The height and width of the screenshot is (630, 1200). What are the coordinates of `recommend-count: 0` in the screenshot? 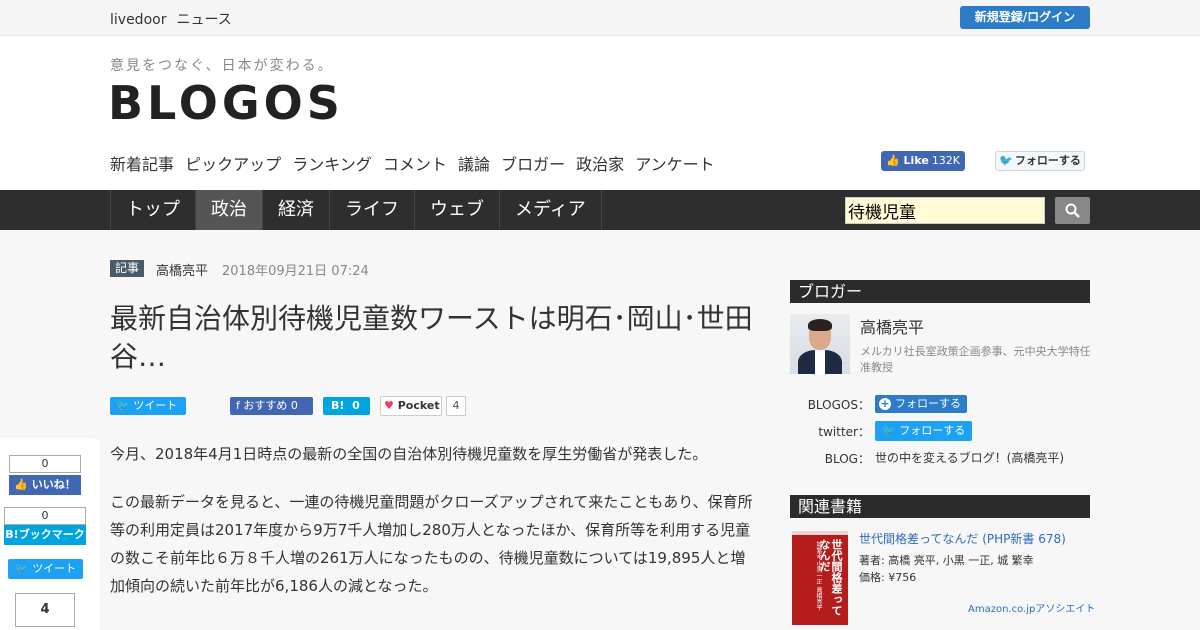 It's located at (294, 405).